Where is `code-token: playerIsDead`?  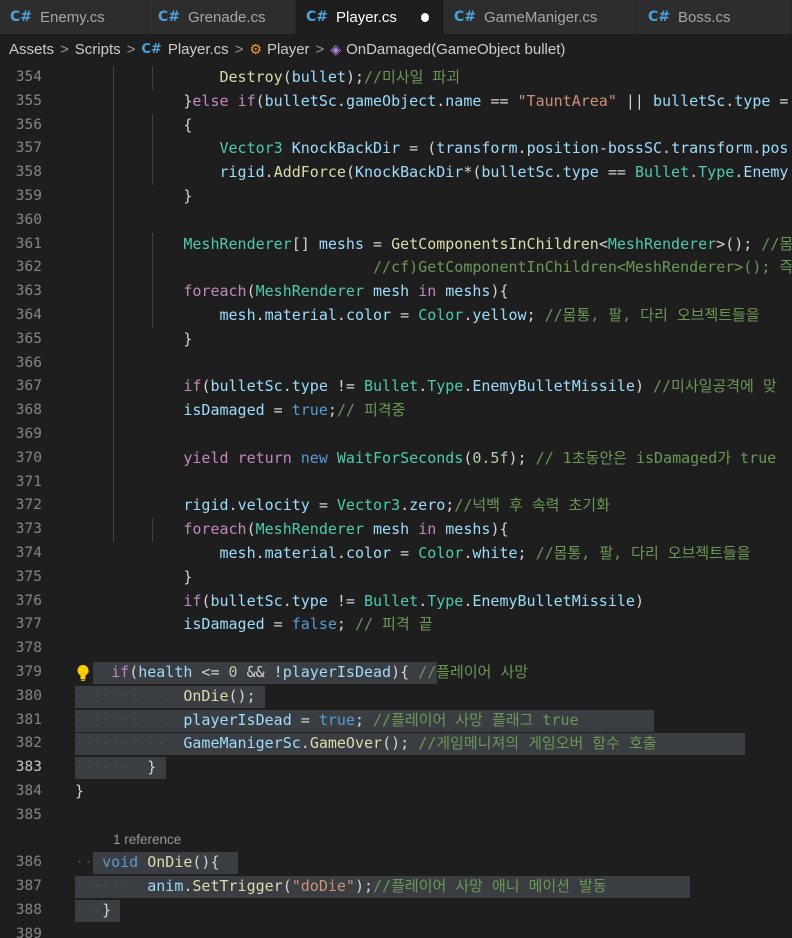 code-token: playerIsDead is located at coordinates (237, 719).